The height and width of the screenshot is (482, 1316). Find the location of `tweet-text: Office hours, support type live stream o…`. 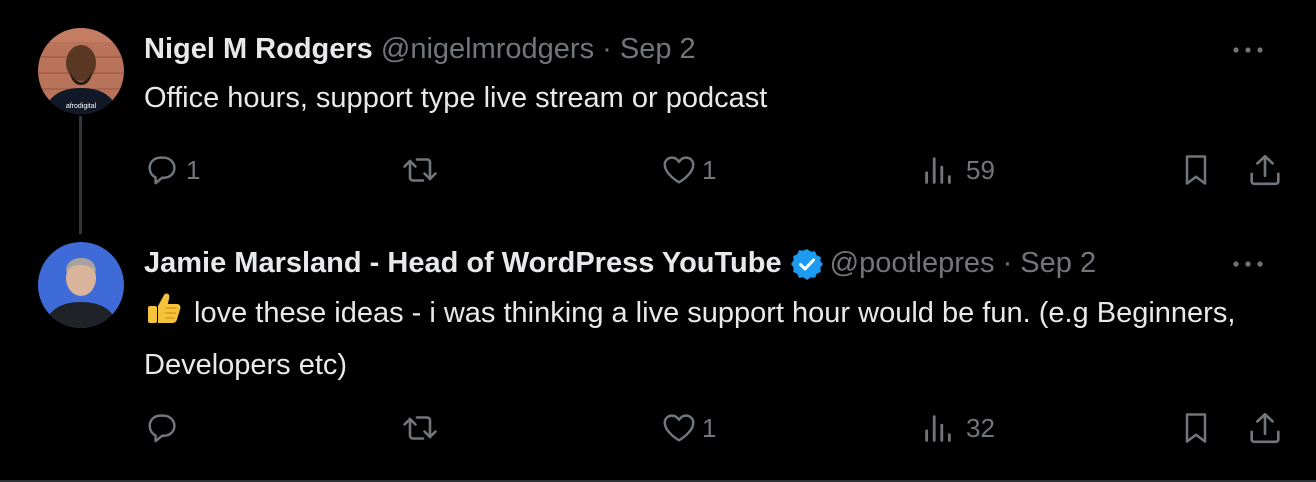

tweet-text: Office hours, support type live stream o… is located at coordinates (456, 98).